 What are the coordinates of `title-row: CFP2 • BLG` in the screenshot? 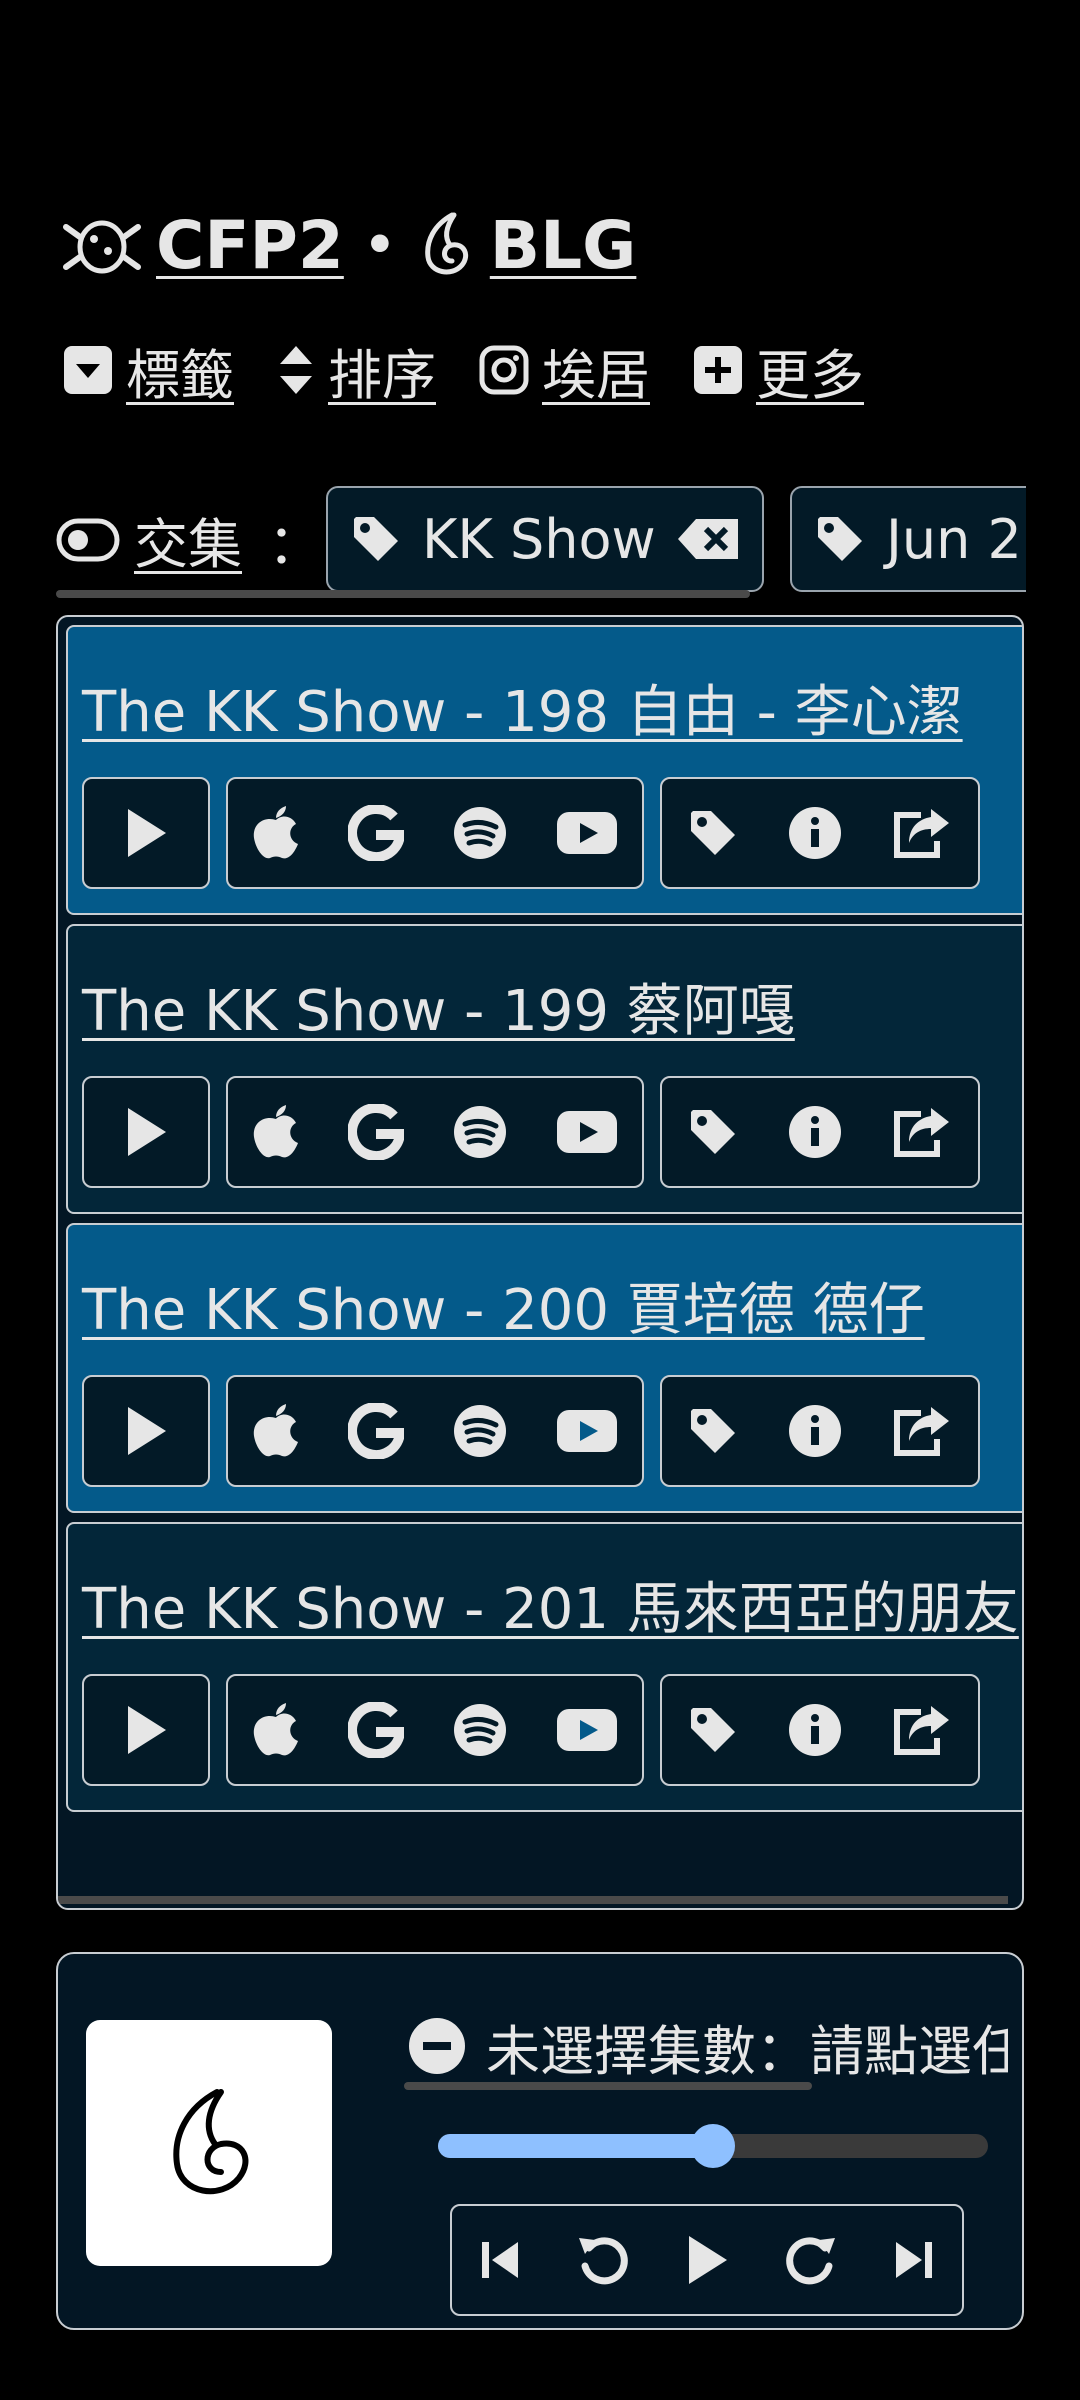 It's located at (349, 245).